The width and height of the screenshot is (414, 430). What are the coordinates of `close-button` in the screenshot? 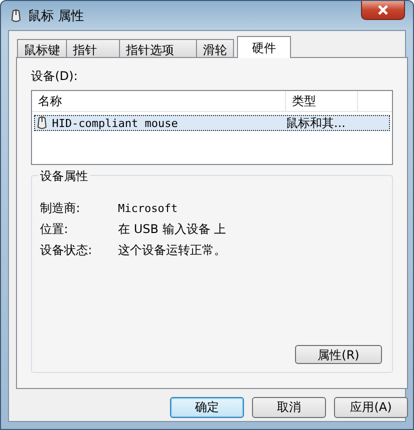 It's located at (383, 10).